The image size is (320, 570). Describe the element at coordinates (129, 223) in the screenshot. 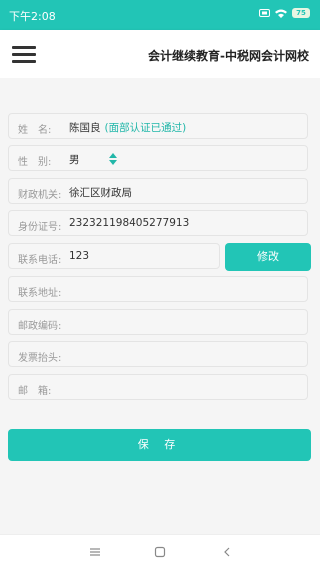

I see `id-number-value: 232321198405277913` at that location.